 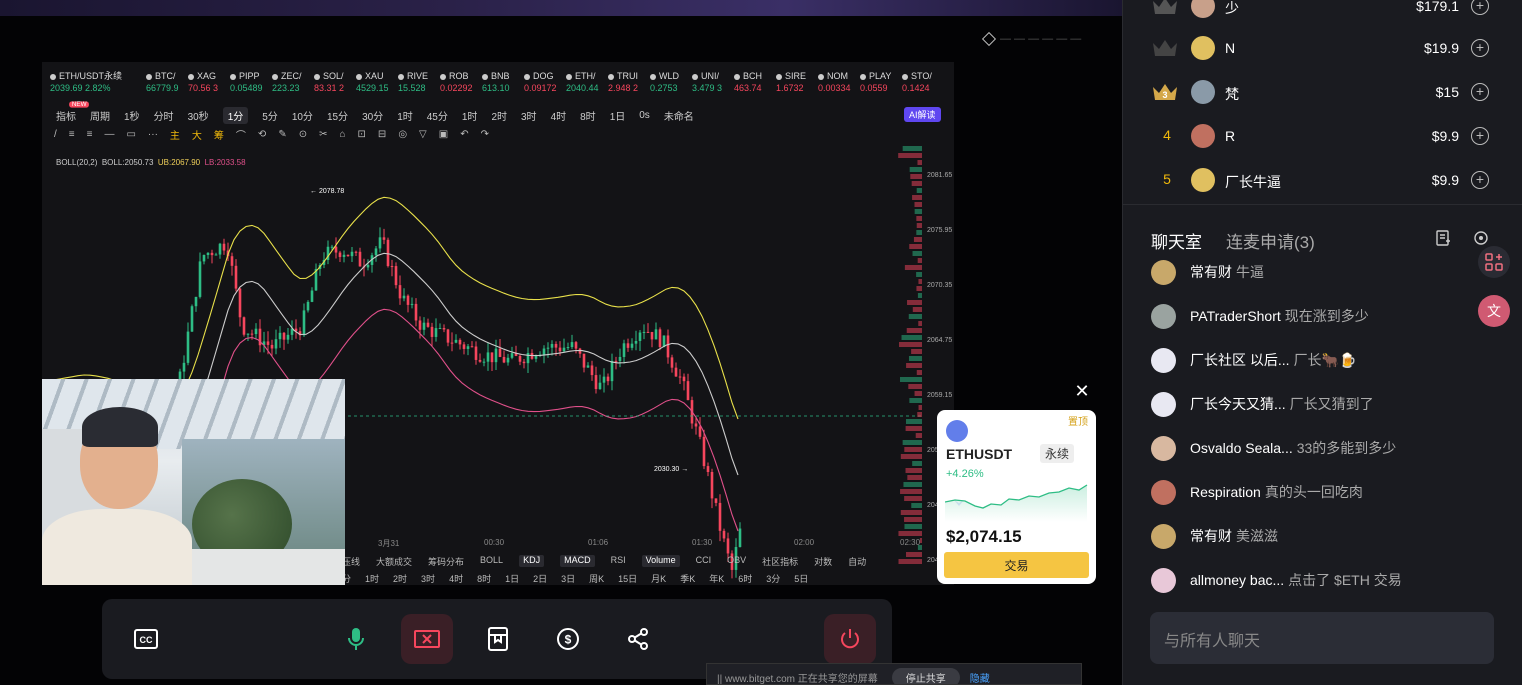 I want to click on indicator-tab: OBV, so click(x=736, y=561).